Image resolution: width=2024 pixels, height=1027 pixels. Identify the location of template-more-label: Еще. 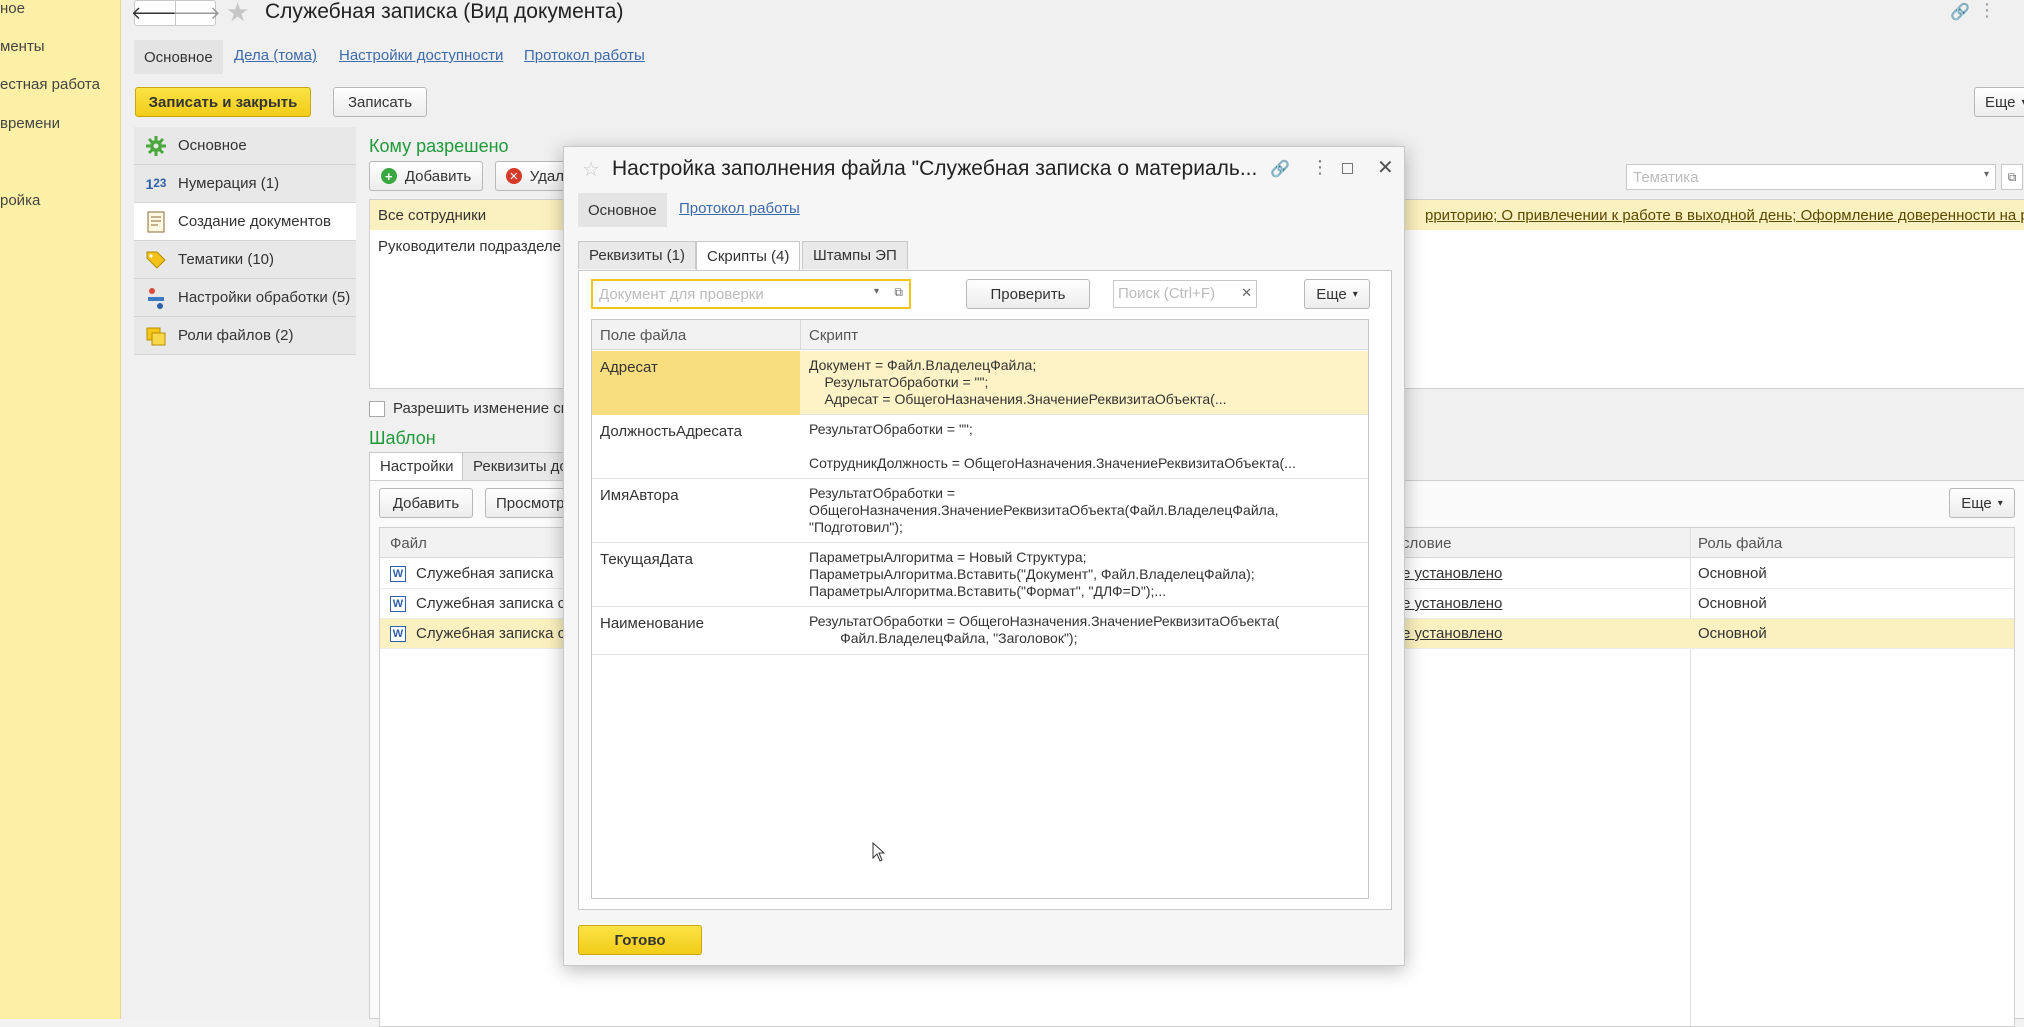
(1976, 503).